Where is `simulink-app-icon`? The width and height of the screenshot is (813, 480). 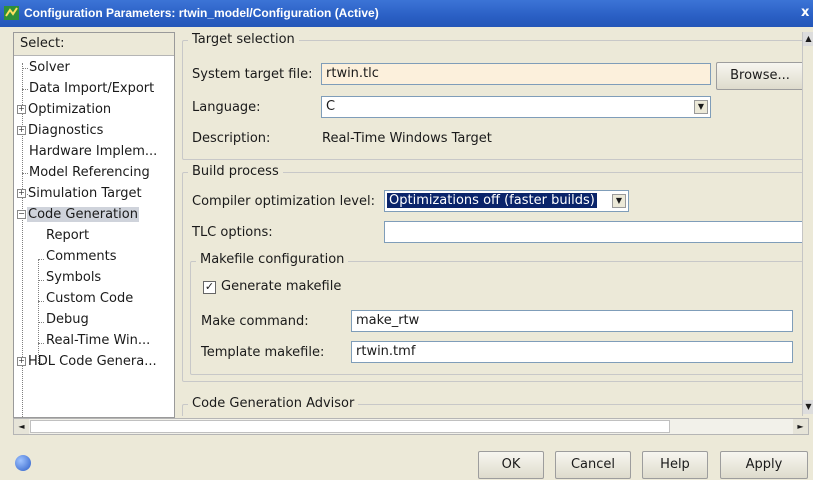
simulink-app-icon is located at coordinates (11, 13).